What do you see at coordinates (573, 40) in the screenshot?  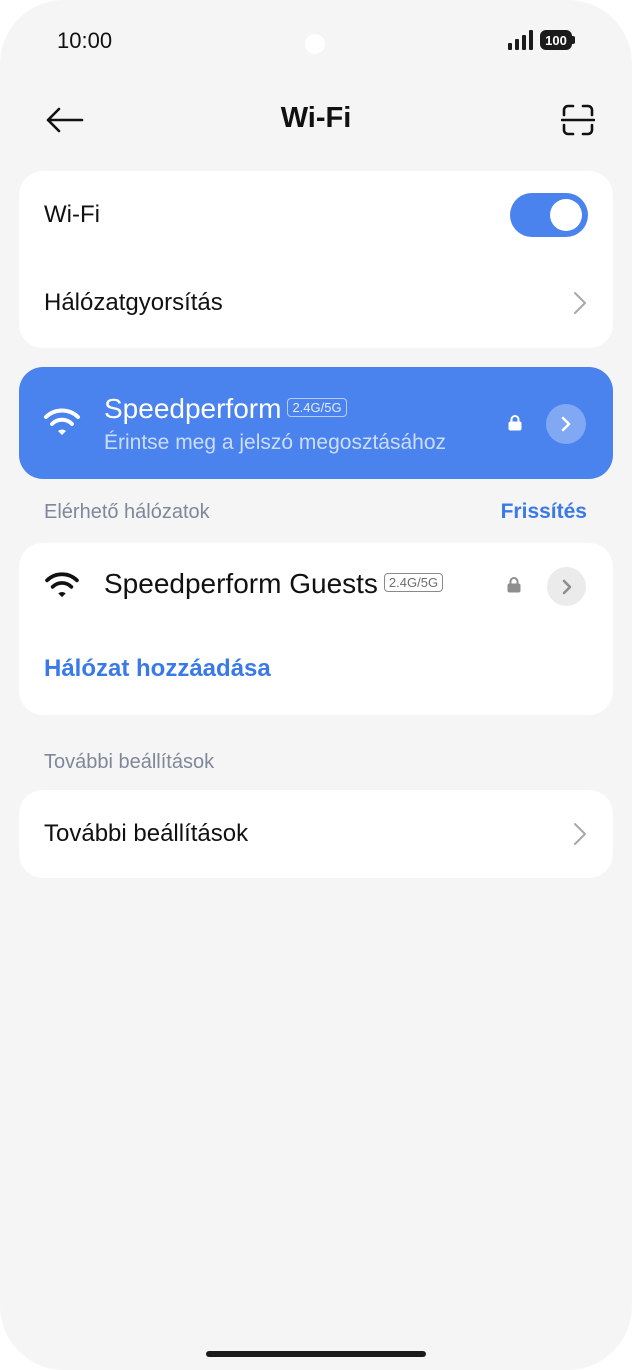 I see `battery-tip` at bounding box center [573, 40].